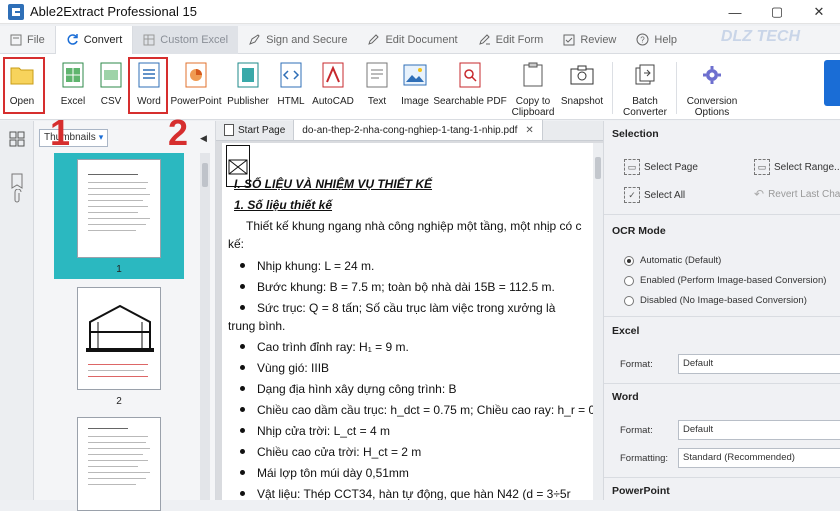 The width and height of the screenshot is (840, 511). Describe the element at coordinates (304, 266) in the screenshot. I see `doc-bullet: Nhịp khung: L = 24 m.` at that location.